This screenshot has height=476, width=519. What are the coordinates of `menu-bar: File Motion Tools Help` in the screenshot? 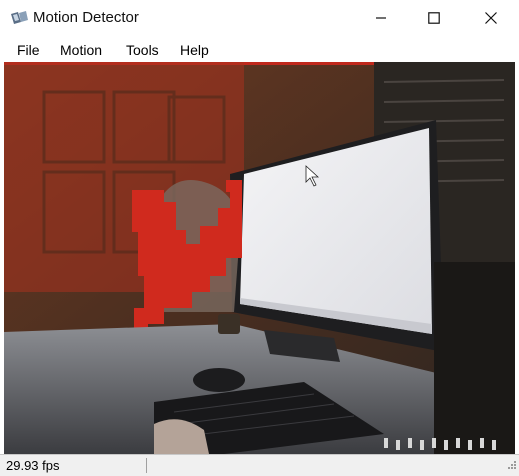 It's located at (259, 50).